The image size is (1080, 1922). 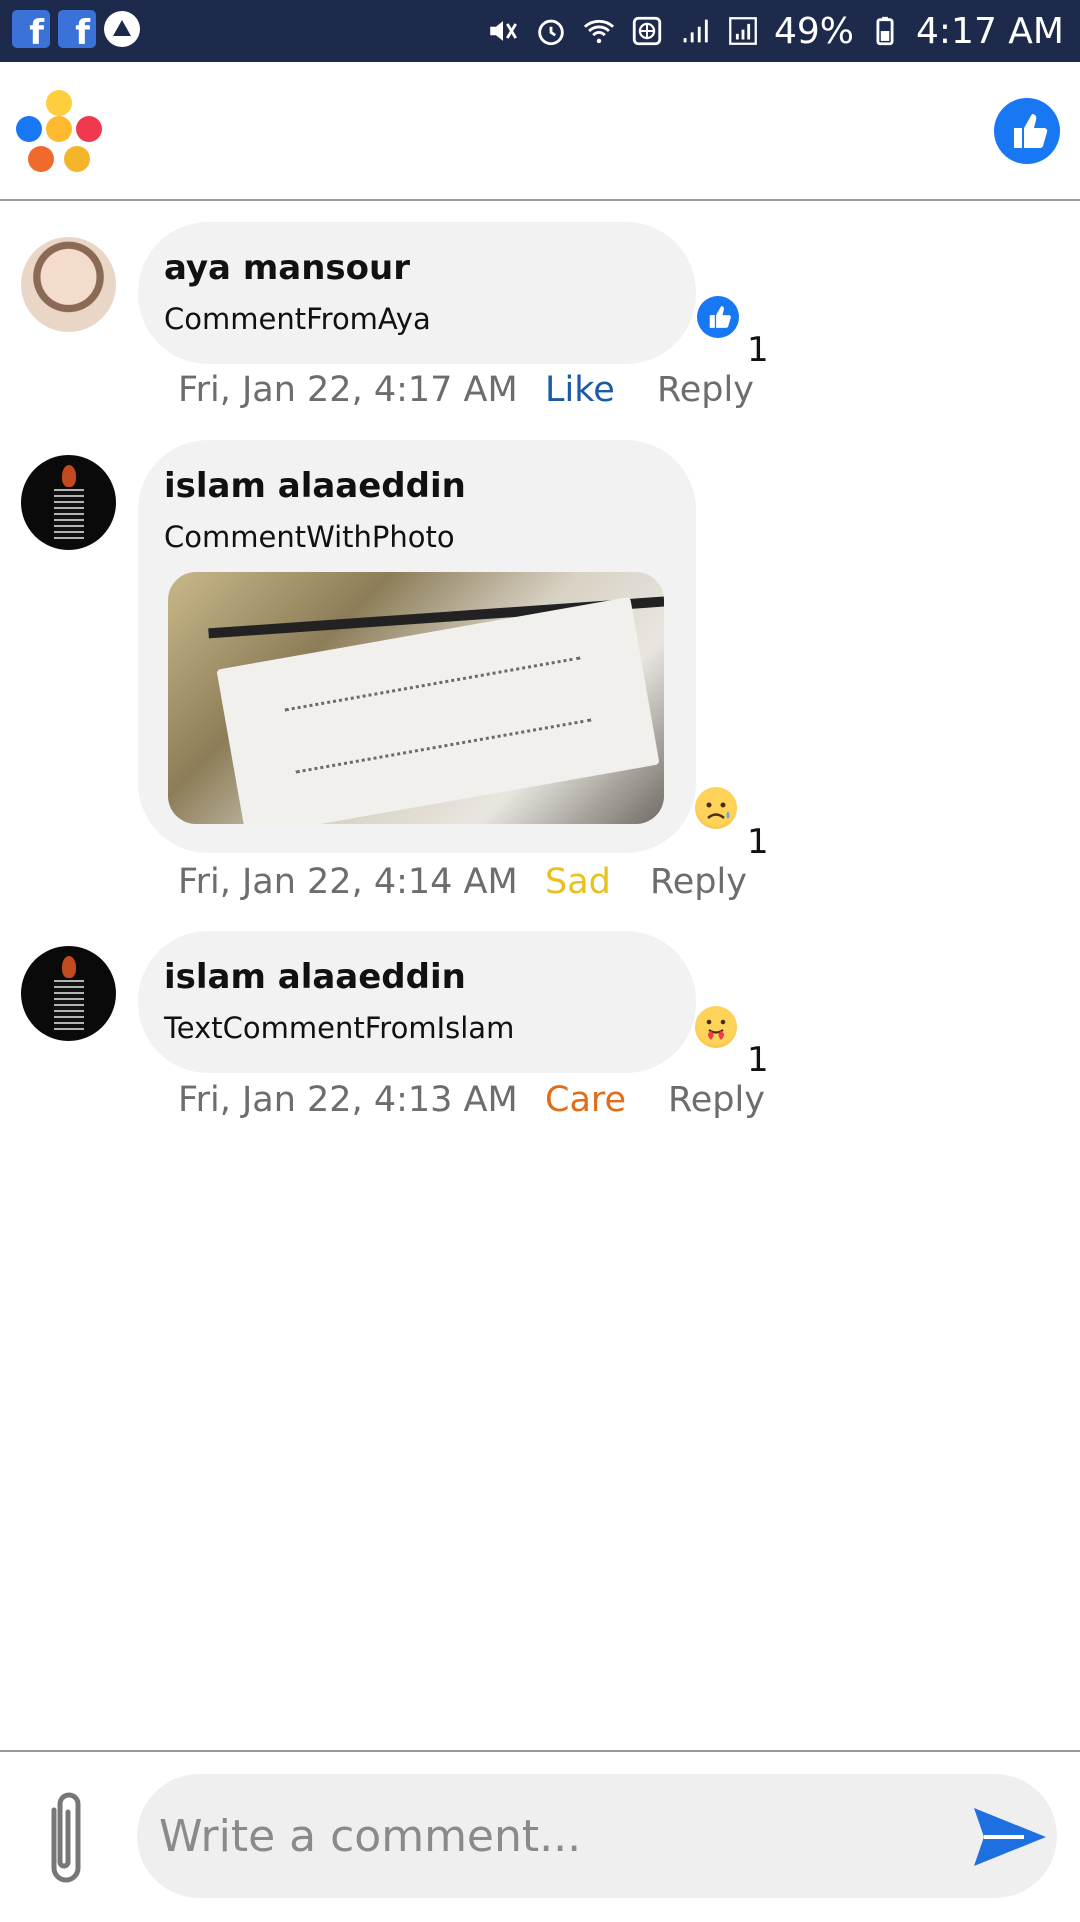 I want to click on comment-timestamp: Fri, Jan 22, 4:14 AM, so click(x=348, y=882).